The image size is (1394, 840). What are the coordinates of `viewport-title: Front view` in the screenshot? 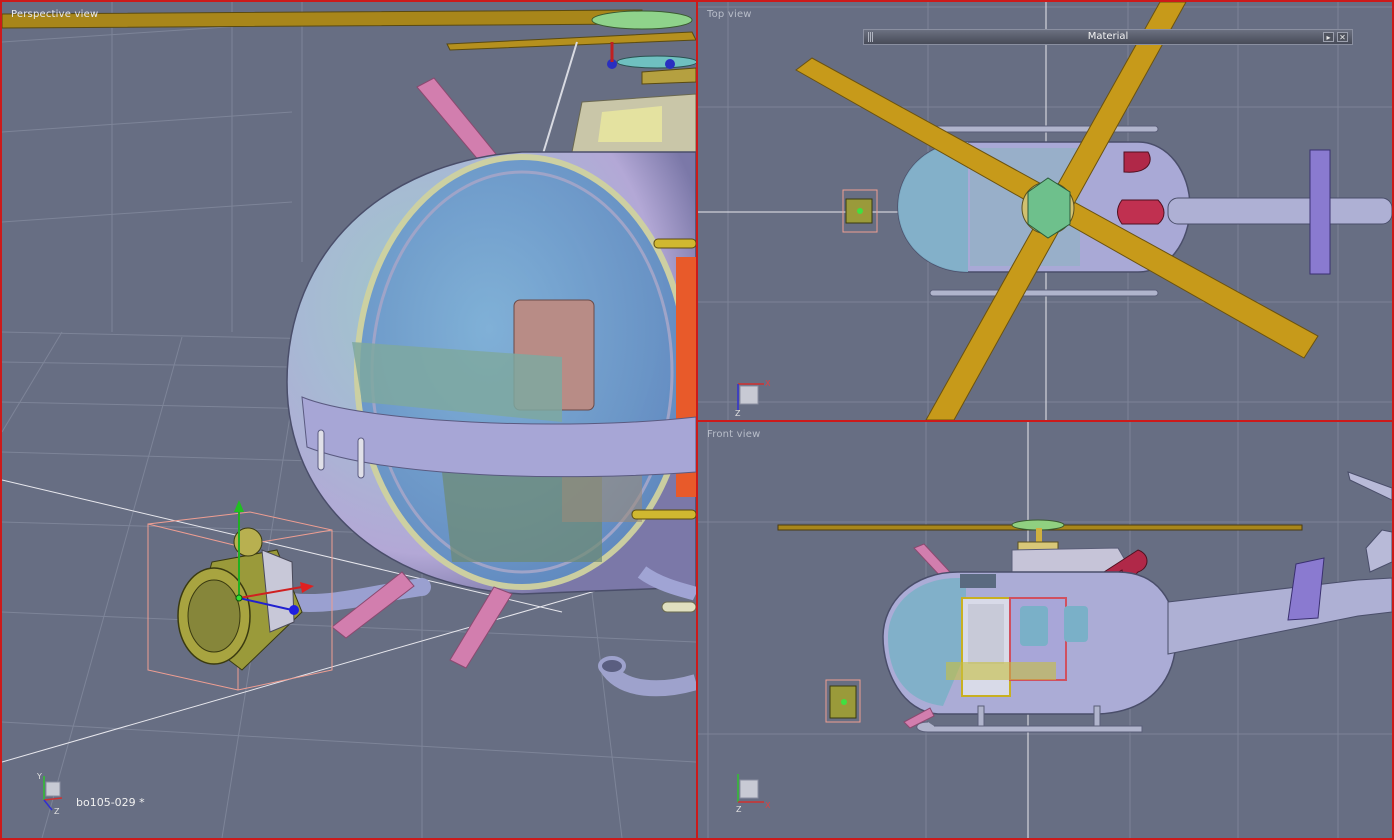 It's located at (734, 434).